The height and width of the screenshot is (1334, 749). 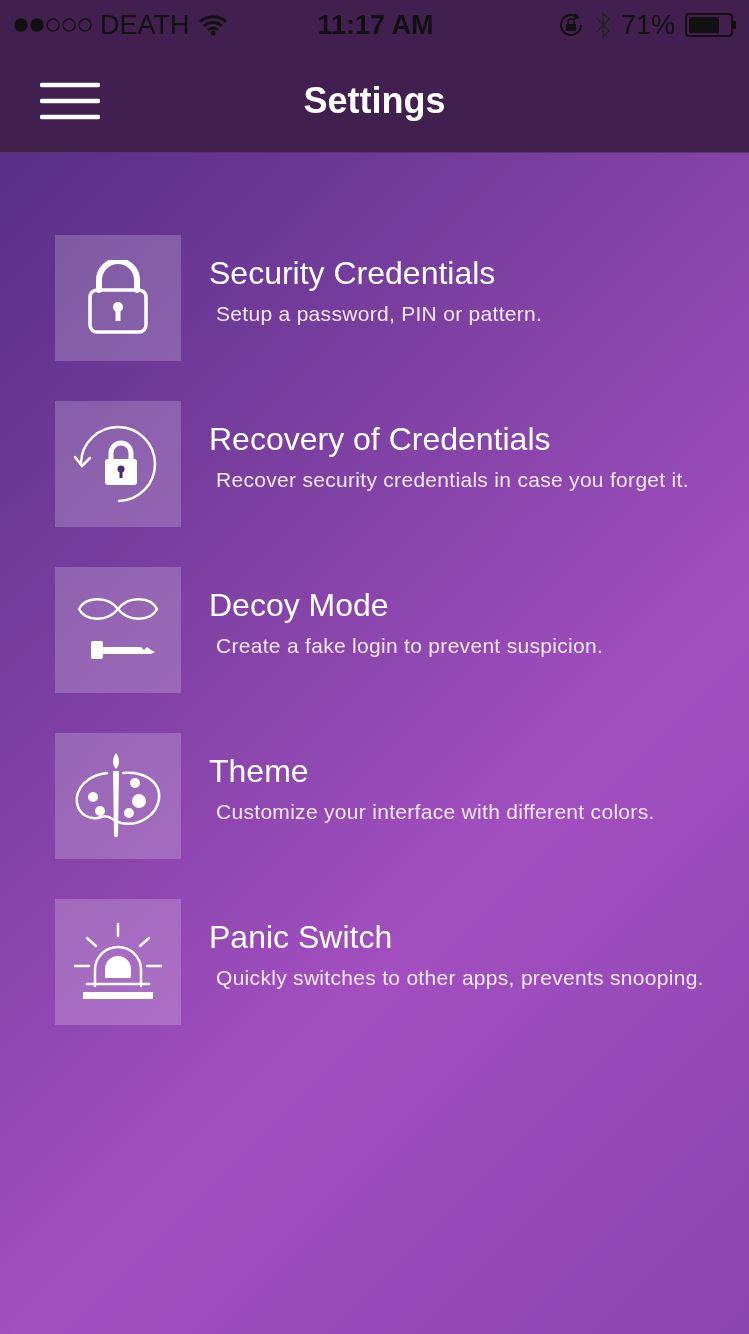 What do you see at coordinates (374, 101) in the screenshot?
I see `screen-title: Settings` at bounding box center [374, 101].